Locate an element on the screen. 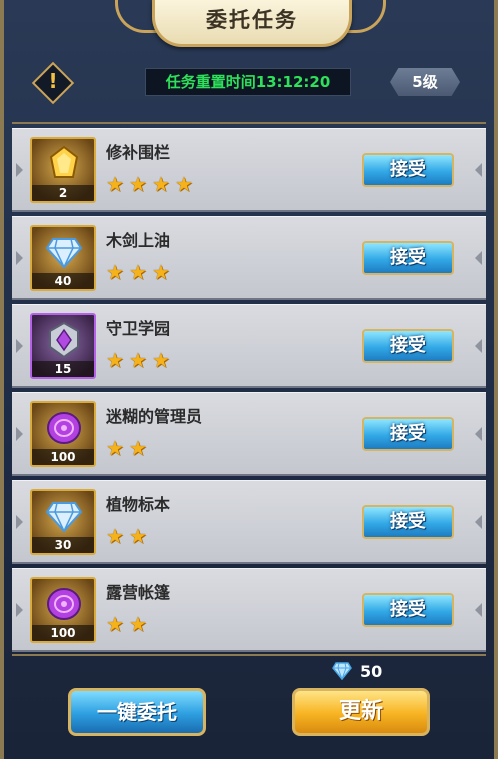 The image size is (498, 759). purple-crest-icon is located at coordinates (64, 340).